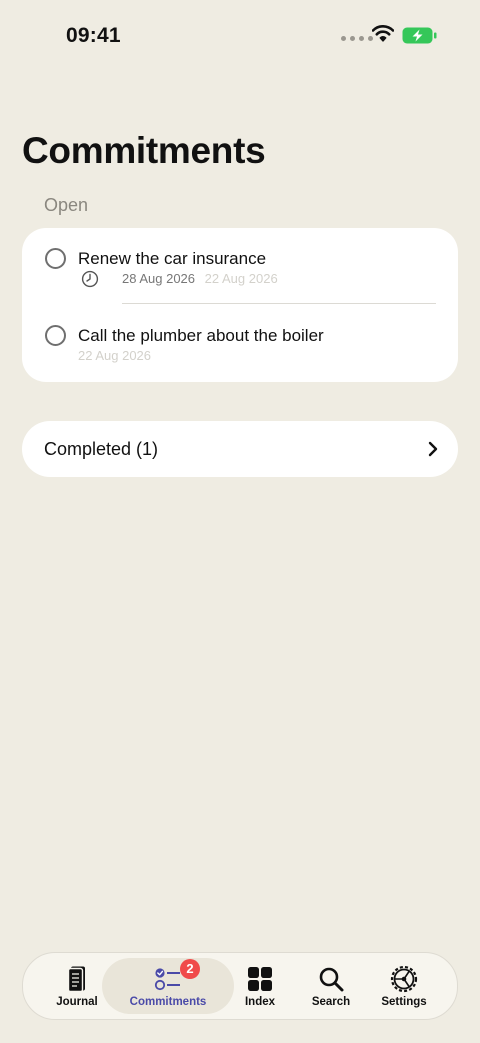  I want to click on status-time: 09:41, so click(93, 35).